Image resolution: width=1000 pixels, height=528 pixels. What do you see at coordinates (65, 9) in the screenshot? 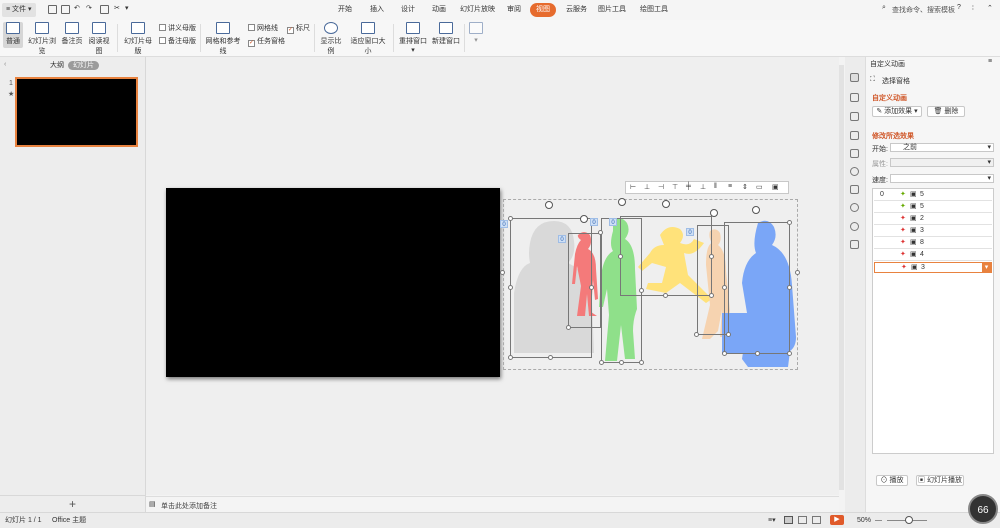
I see `print-icon` at bounding box center [65, 9].